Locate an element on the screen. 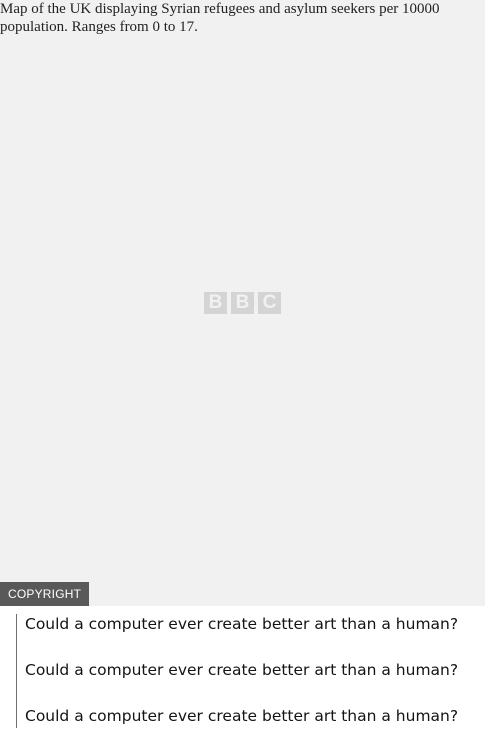 The image size is (485, 752). copyright-badge: COPYRIGHT is located at coordinates (45, 594).